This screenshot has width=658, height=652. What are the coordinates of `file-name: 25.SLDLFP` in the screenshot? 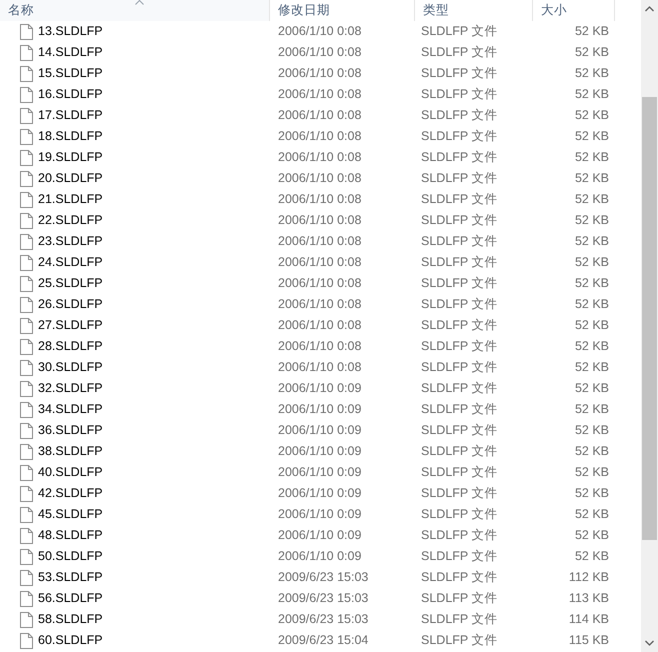 It's located at (70, 283).